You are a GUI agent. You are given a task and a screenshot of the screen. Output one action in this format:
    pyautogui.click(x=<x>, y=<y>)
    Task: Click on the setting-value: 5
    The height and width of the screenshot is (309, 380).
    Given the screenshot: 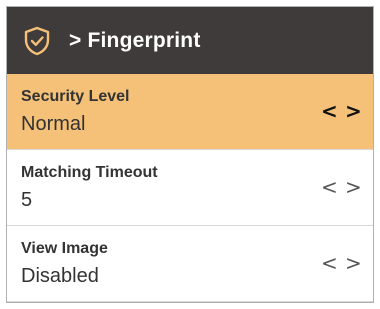 What is the action you would take?
    pyautogui.click(x=27, y=200)
    